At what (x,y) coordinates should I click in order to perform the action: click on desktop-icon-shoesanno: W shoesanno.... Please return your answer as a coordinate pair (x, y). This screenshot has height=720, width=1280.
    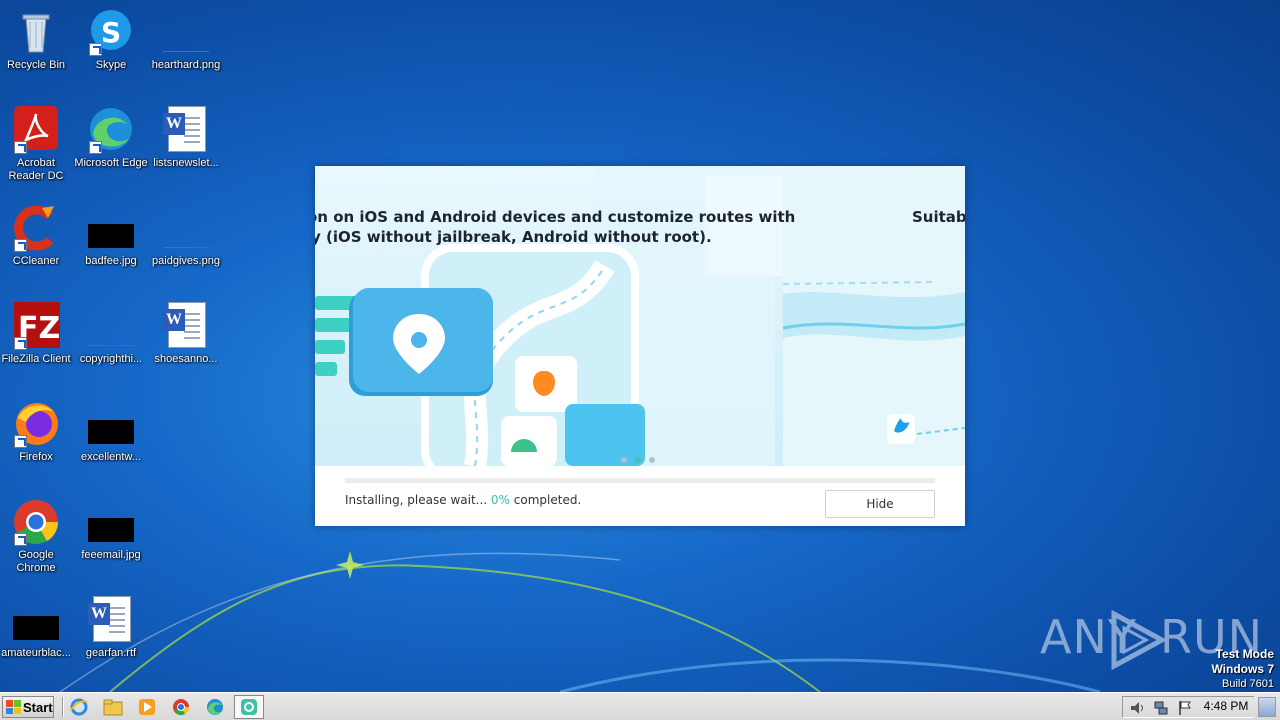
    Looking at the image, I should click on (186, 334).